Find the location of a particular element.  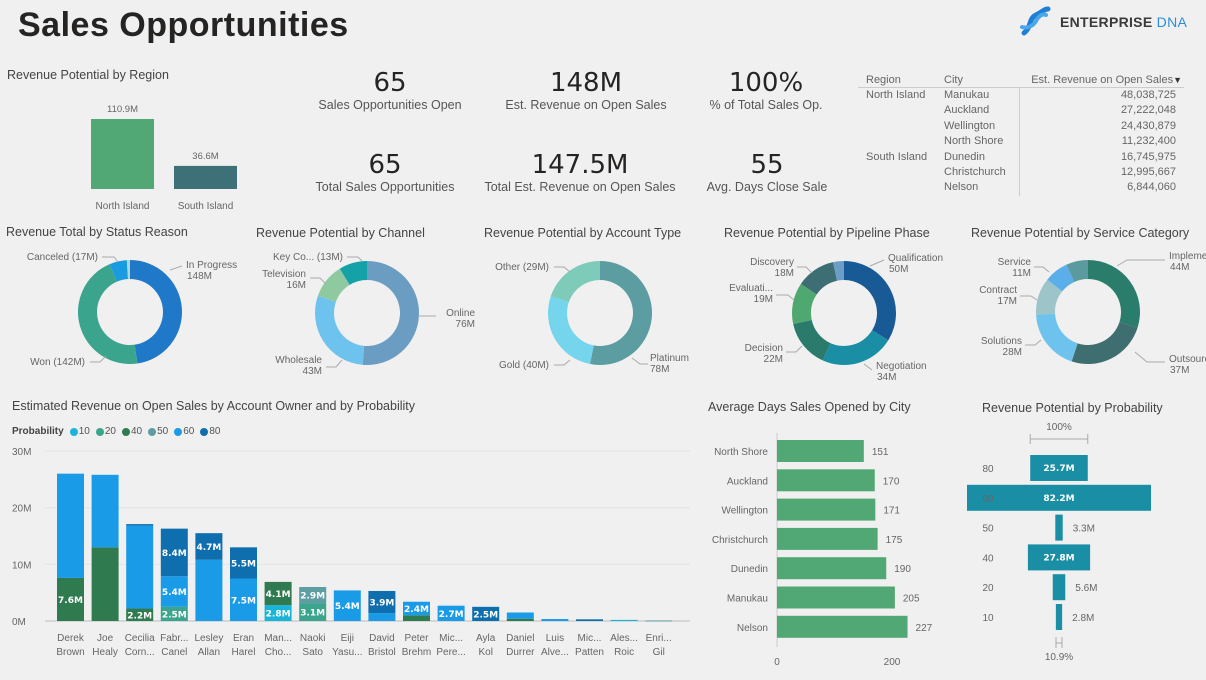

dna-helix-icon is located at coordinates (1035, 21).